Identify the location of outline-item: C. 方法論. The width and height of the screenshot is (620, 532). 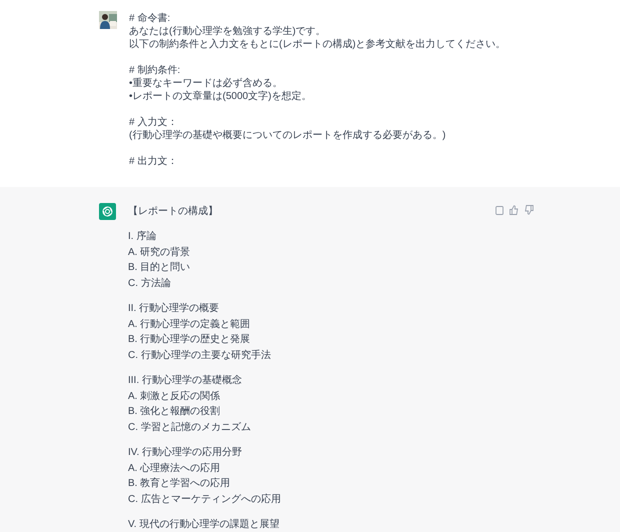
(150, 283).